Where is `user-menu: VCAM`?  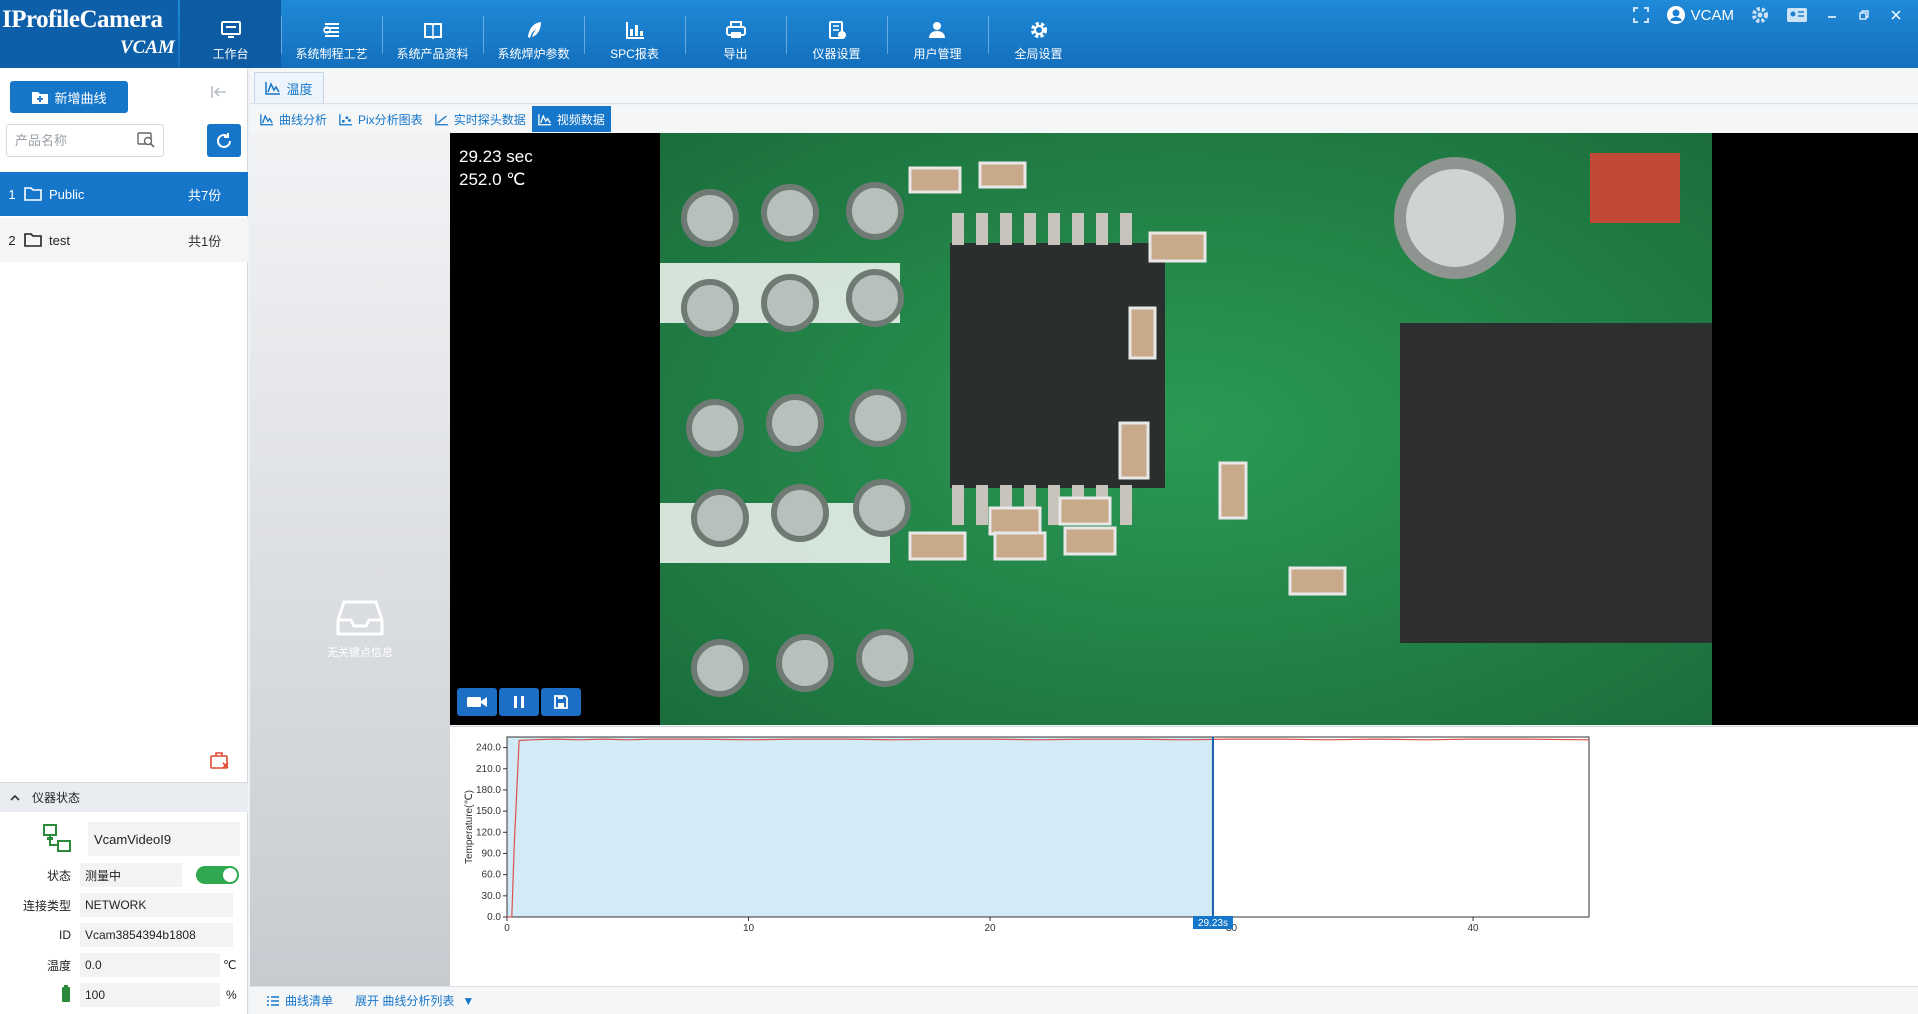
user-menu: VCAM is located at coordinates (1700, 15).